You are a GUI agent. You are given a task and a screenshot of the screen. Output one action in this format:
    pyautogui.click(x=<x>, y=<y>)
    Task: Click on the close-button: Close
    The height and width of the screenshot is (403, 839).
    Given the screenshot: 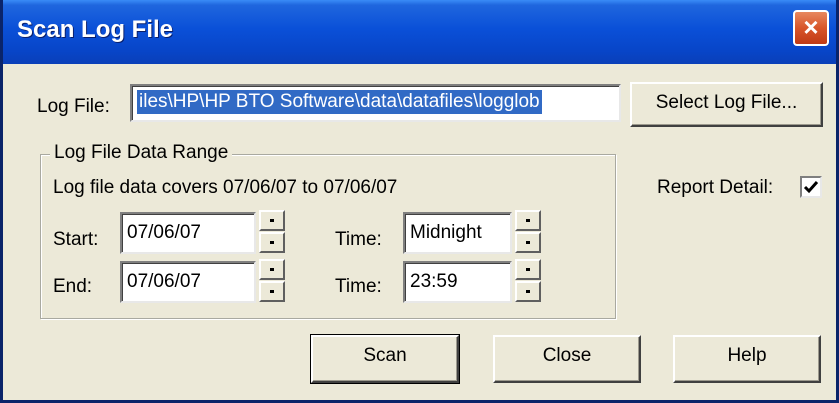 What is the action you would take?
    pyautogui.click(x=567, y=359)
    